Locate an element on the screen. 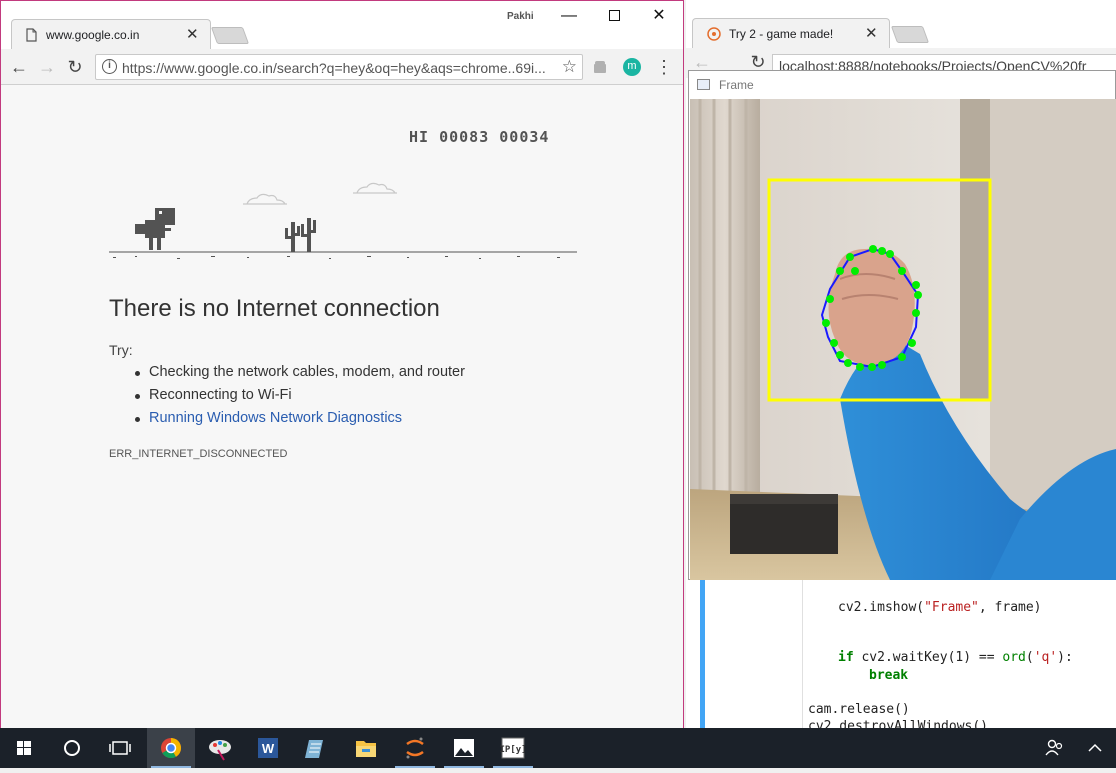 This screenshot has height=773, width=1116. svg-text: IP[y] is located at coordinates (512, 750).